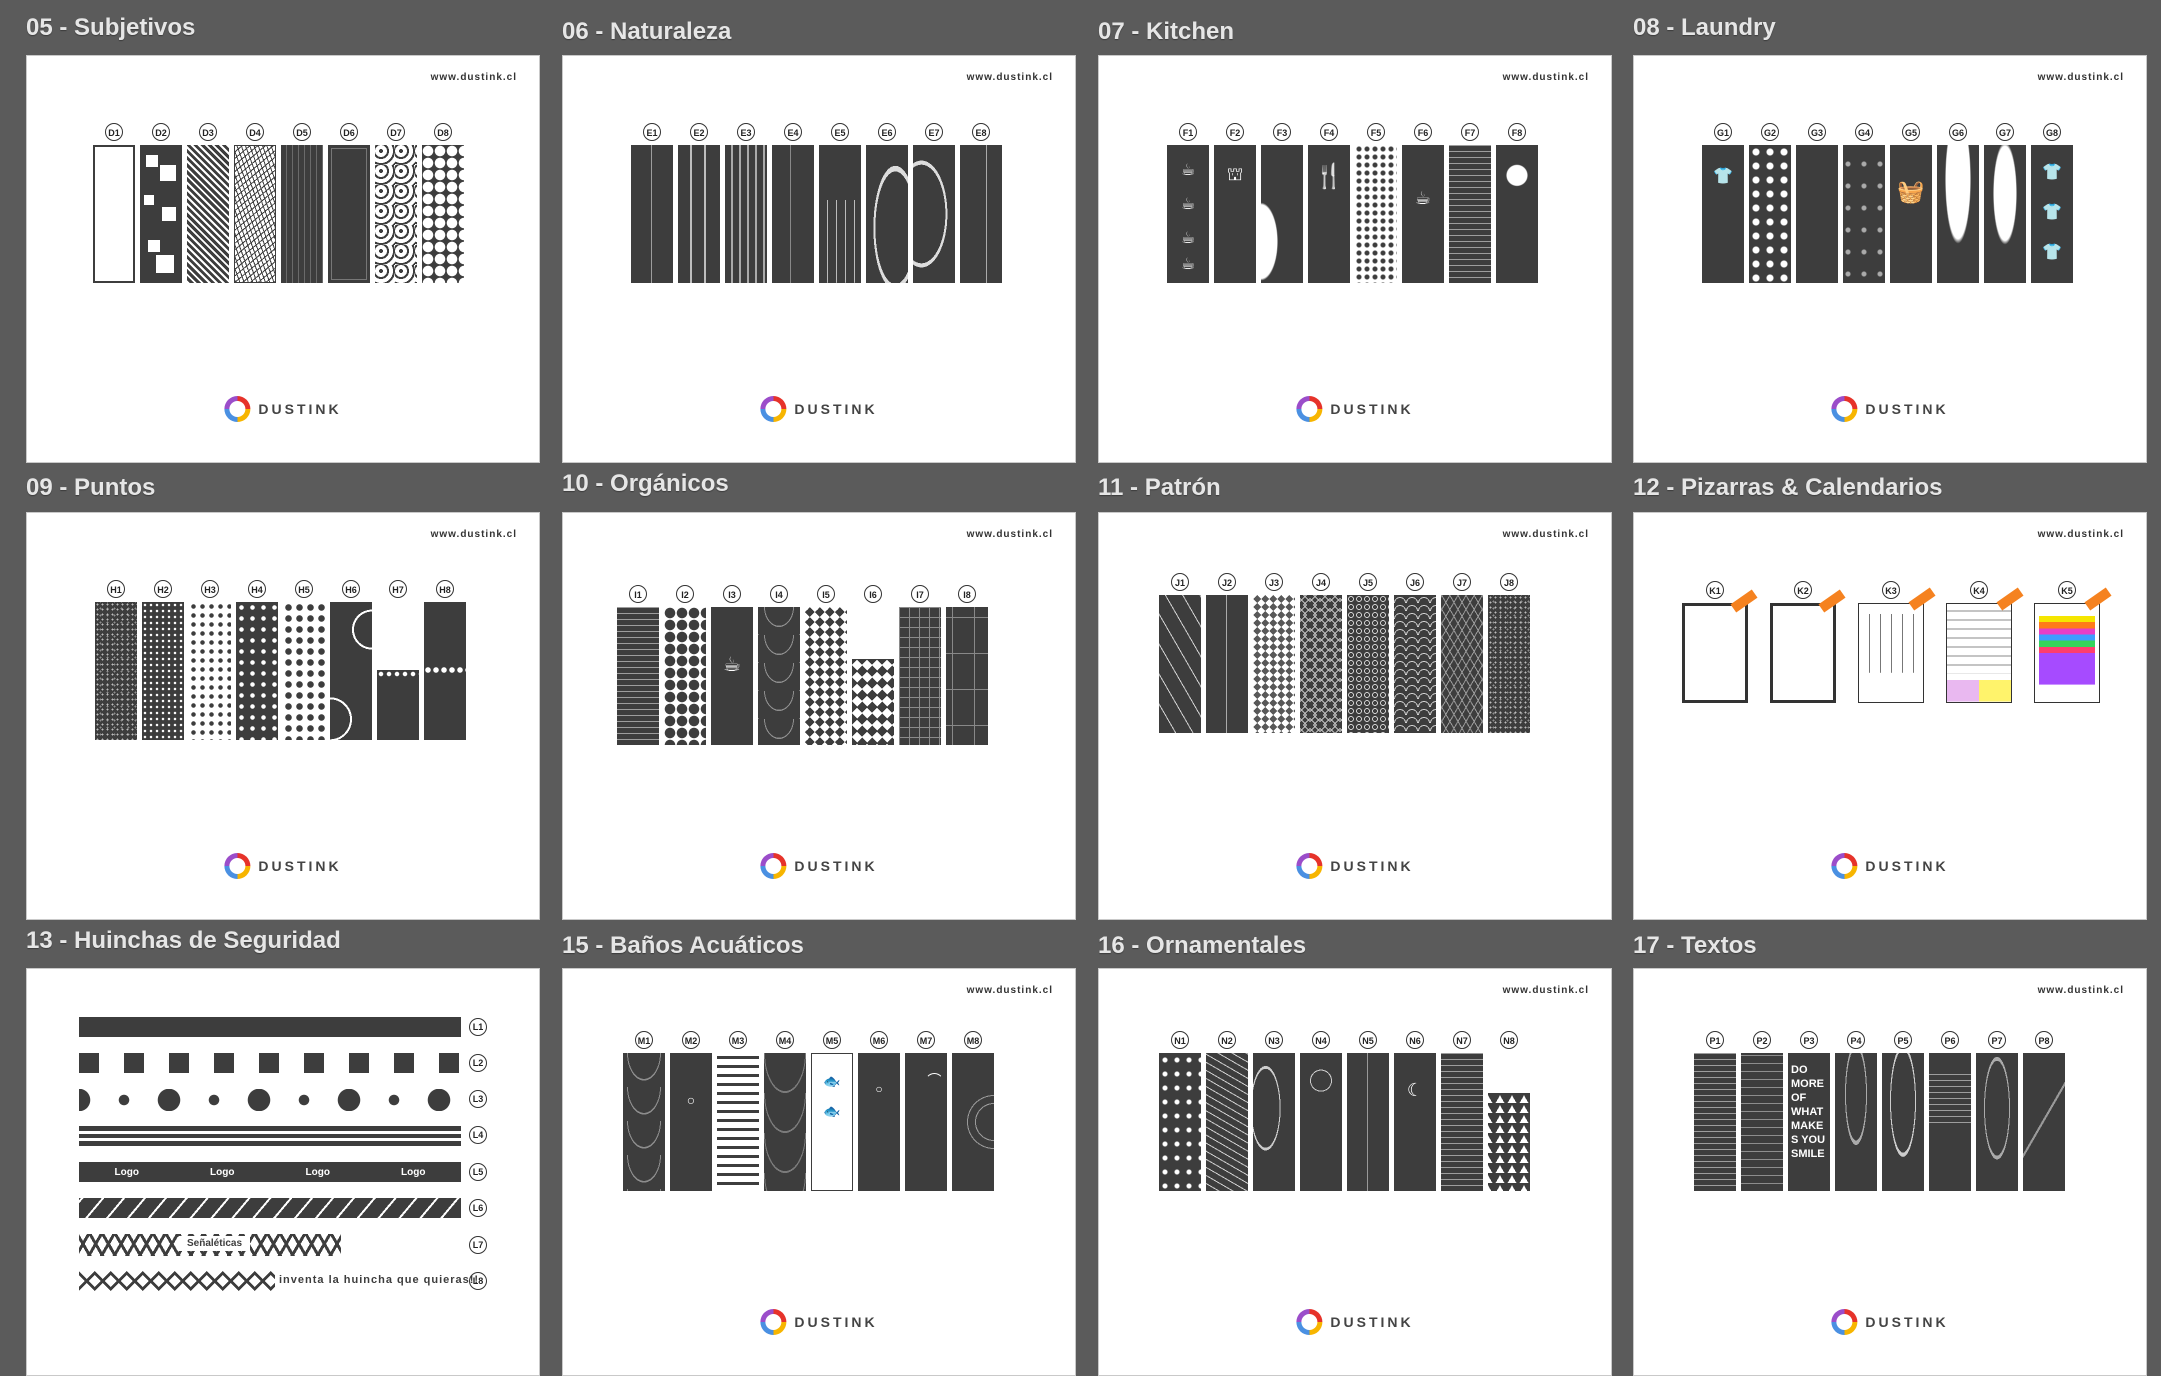  I want to click on panel-n4, so click(1321, 1122).